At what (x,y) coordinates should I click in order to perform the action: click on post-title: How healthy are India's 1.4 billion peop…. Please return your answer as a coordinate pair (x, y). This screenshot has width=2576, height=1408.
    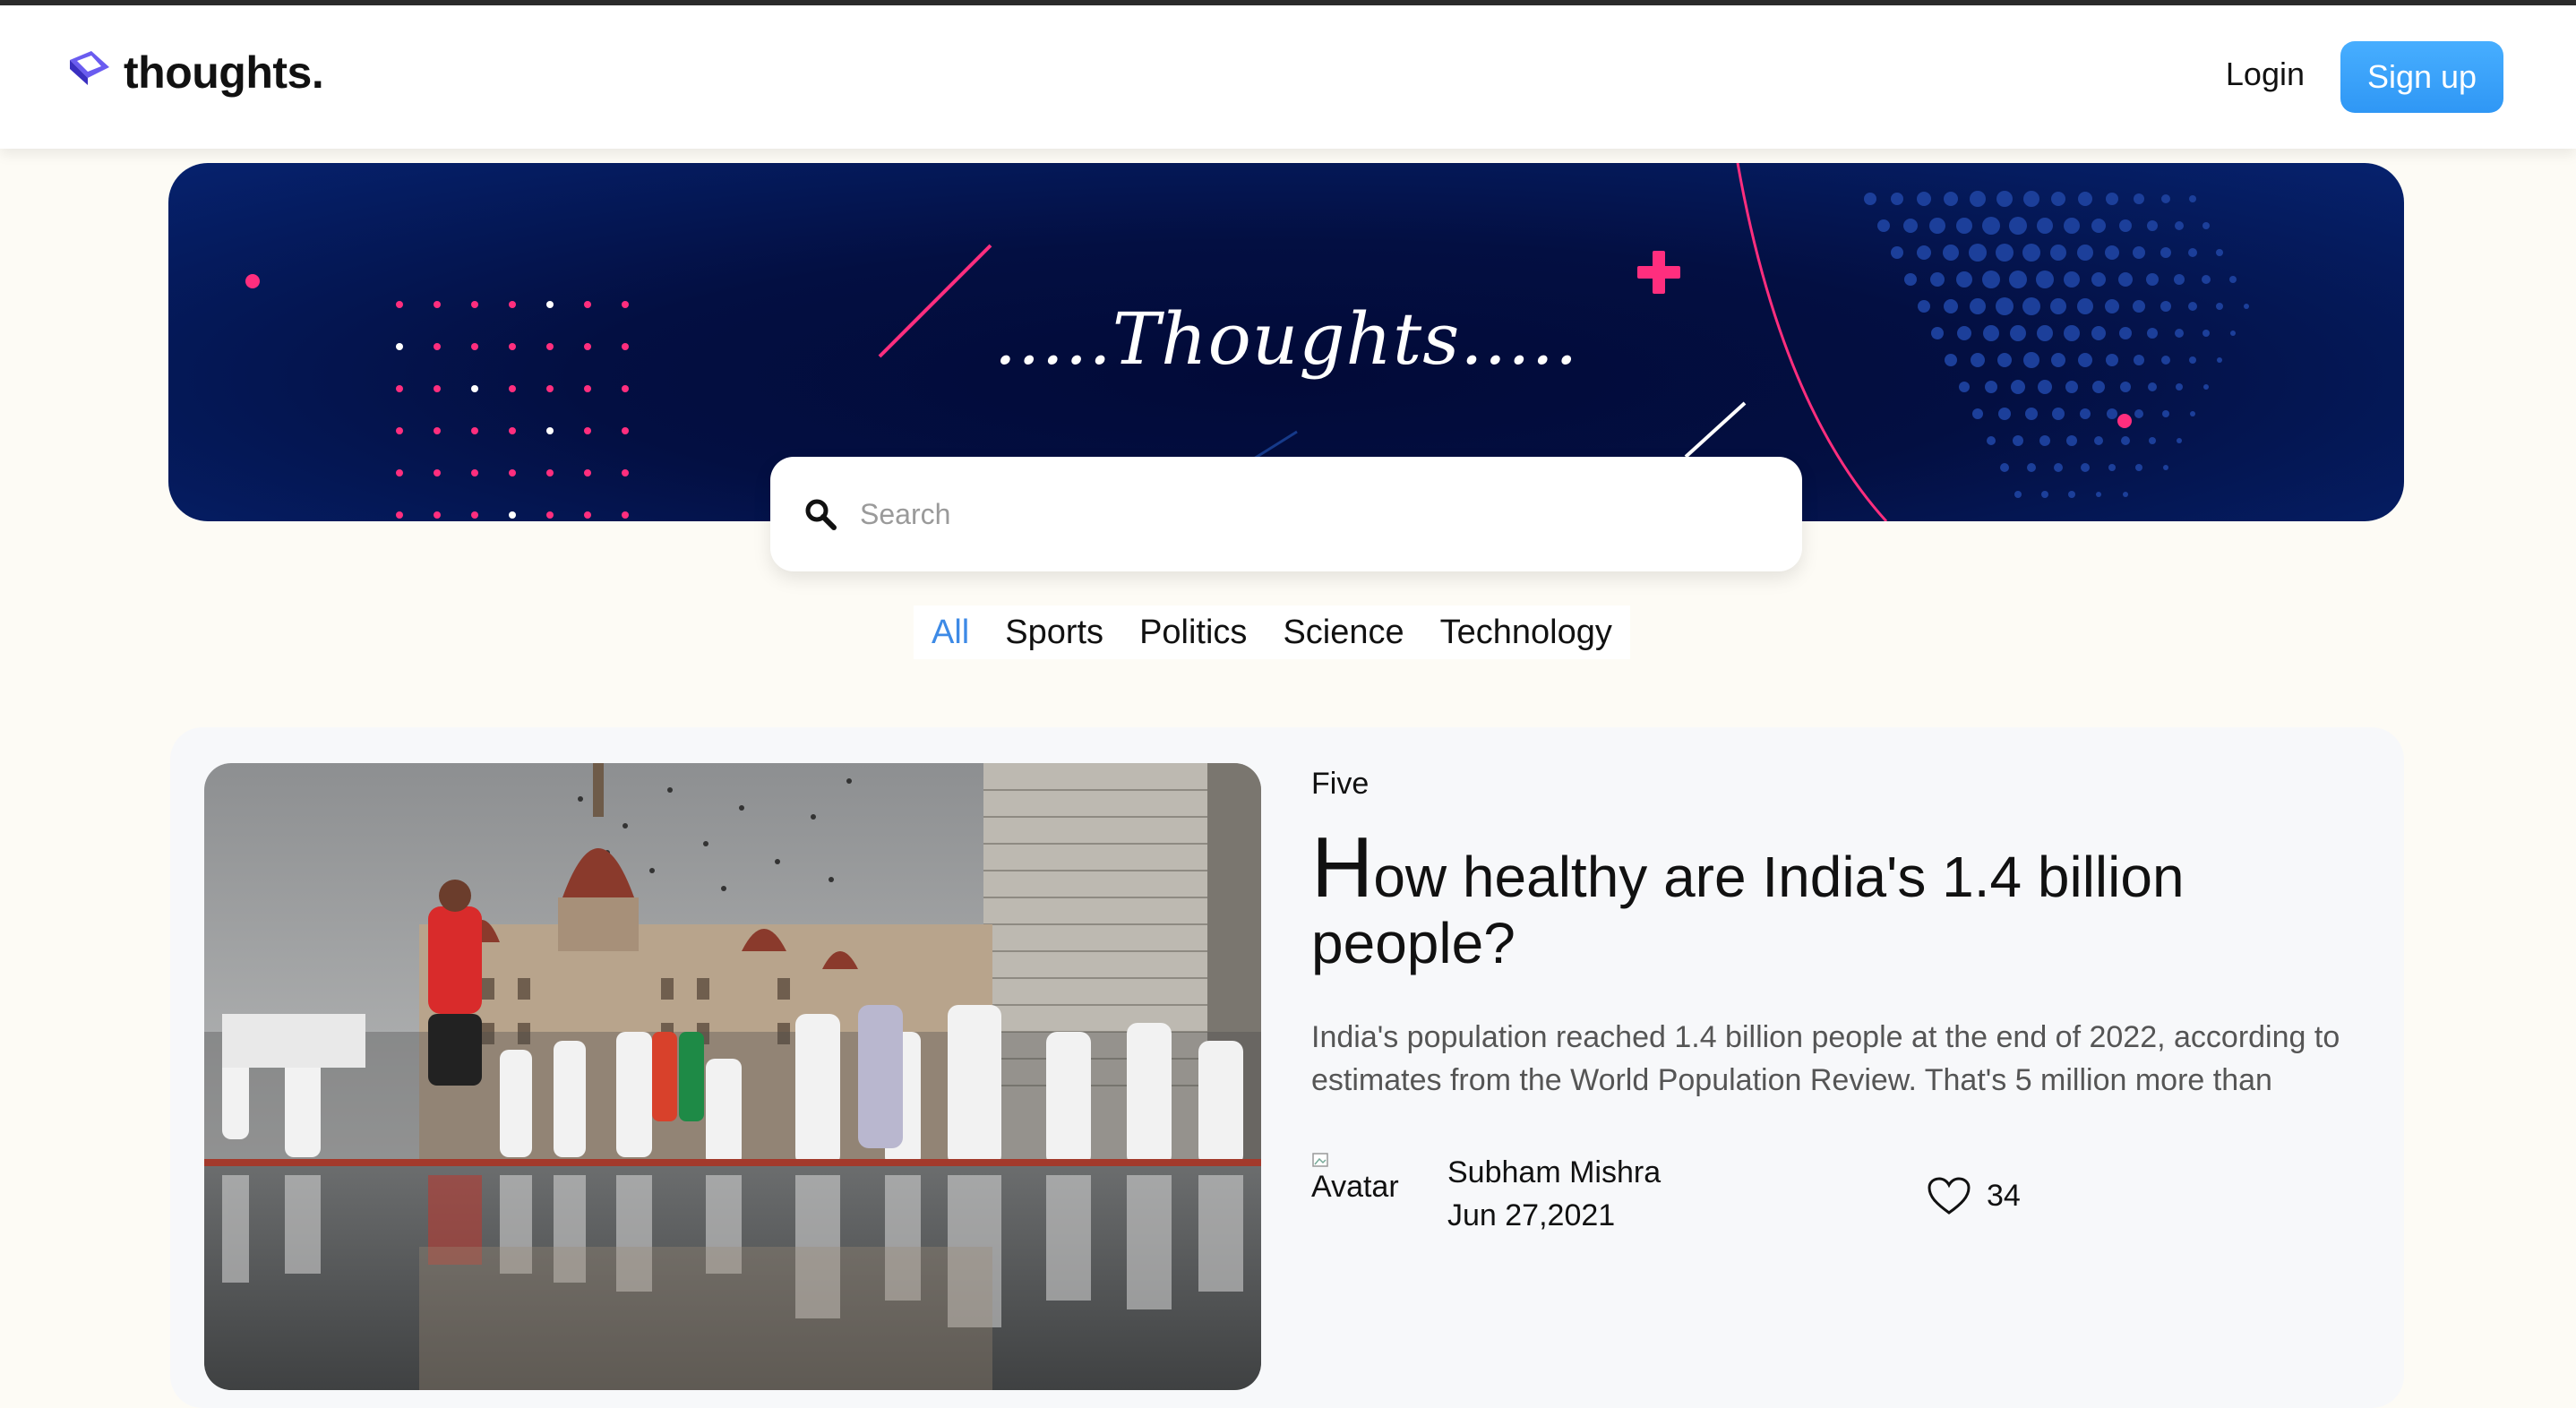
    Looking at the image, I should click on (1826, 900).